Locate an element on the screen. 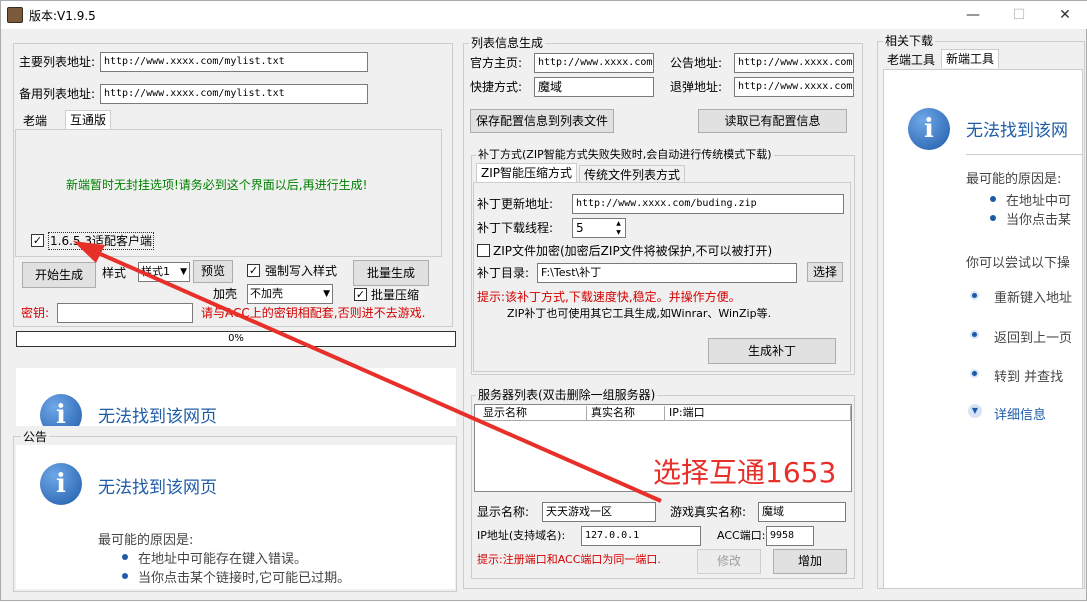  annotation-text: 选择互通1653 is located at coordinates (745, 472).